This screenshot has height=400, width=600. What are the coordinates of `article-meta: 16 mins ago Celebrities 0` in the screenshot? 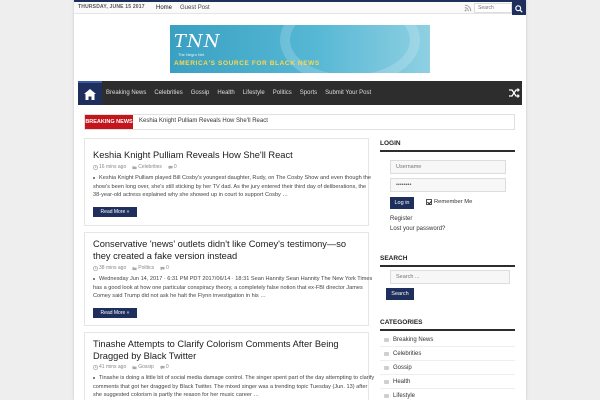 It's located at (135, 167).